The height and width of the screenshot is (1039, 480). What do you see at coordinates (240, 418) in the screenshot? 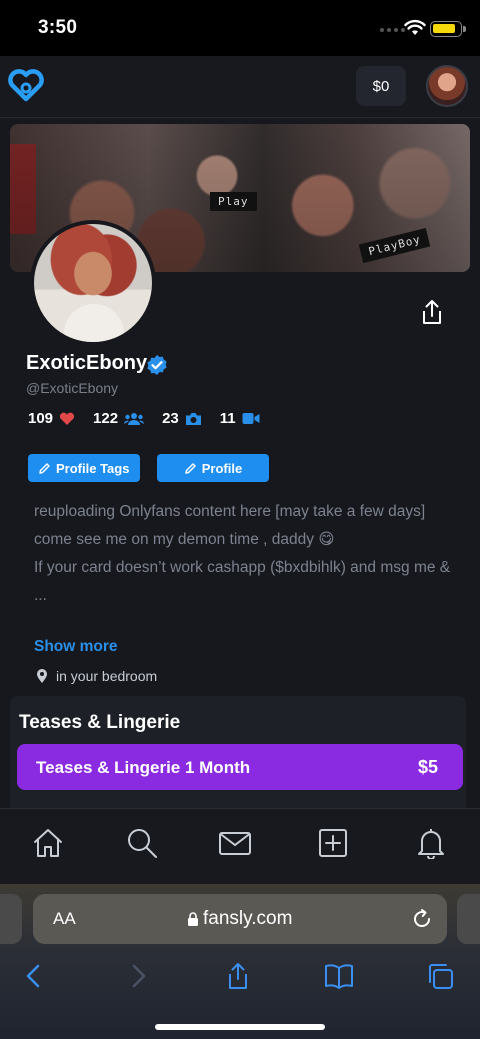
I see `stat-videos: 11` at bounding box center [240, 418].